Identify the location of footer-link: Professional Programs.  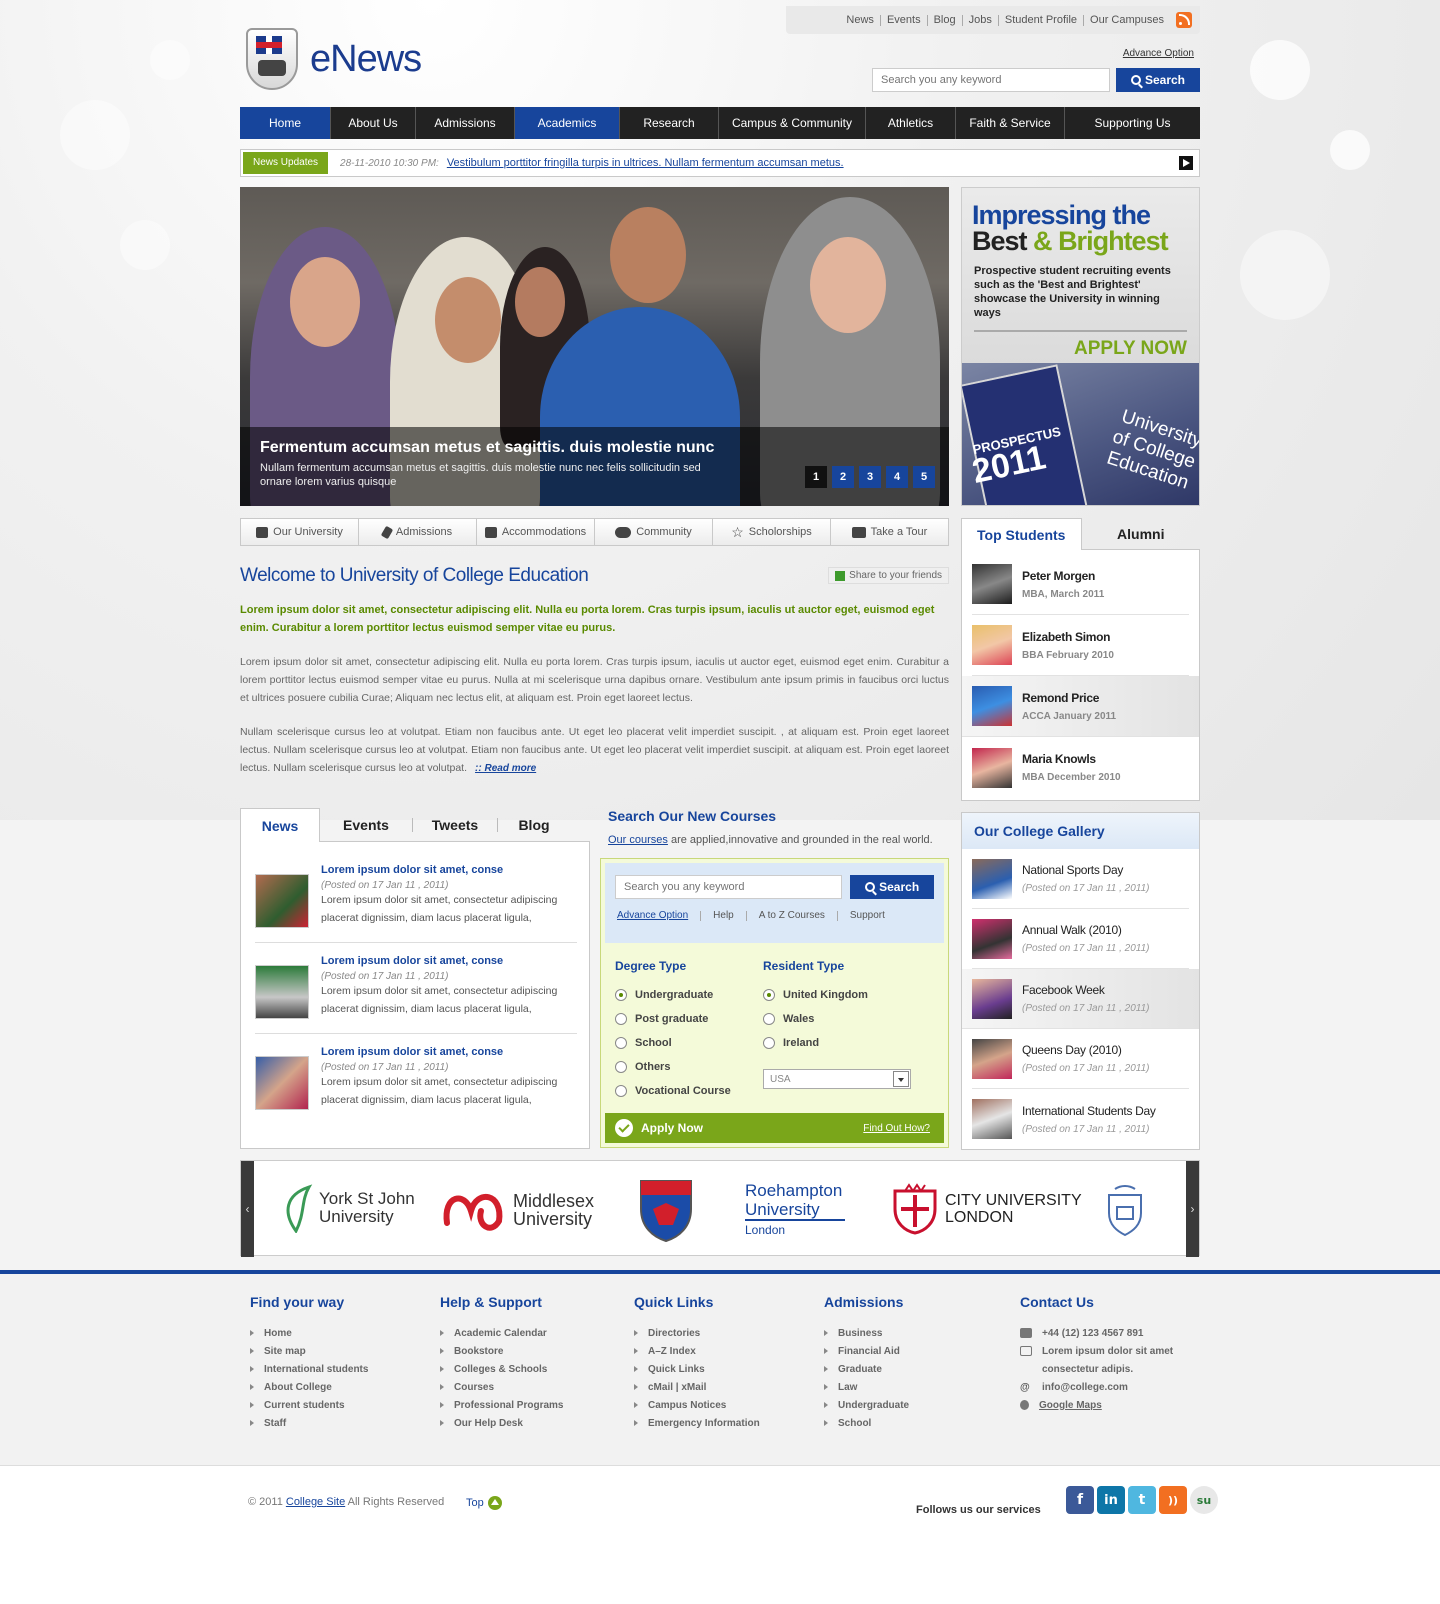
(501, 1405).